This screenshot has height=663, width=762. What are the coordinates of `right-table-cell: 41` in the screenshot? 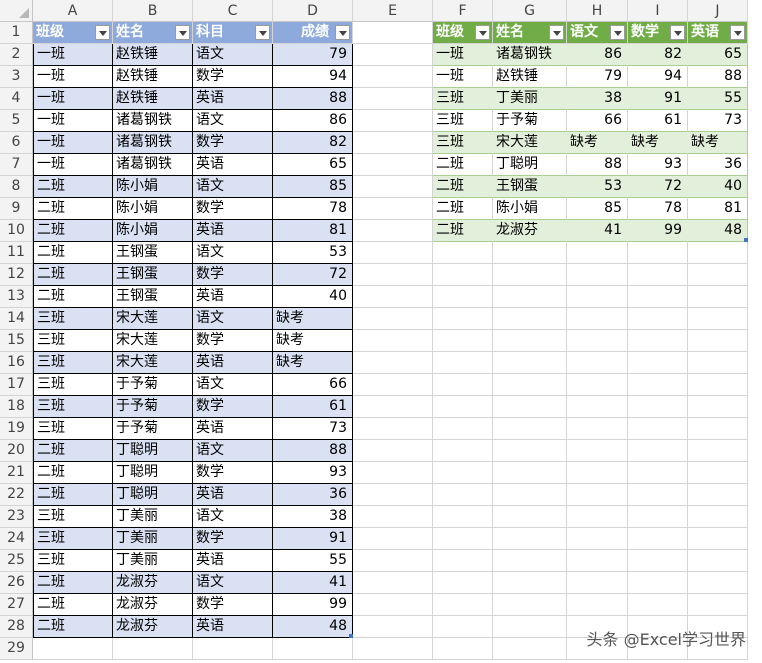 It's located at (597, 231).